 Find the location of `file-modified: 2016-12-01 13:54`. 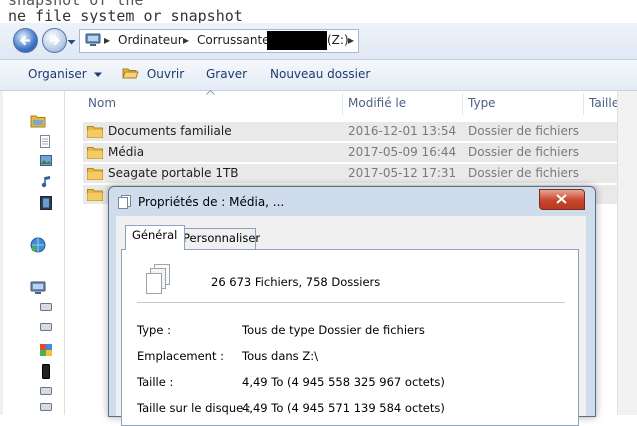

file-modified: 2016-12-01 13:54 is located at coordinates (402, 131).